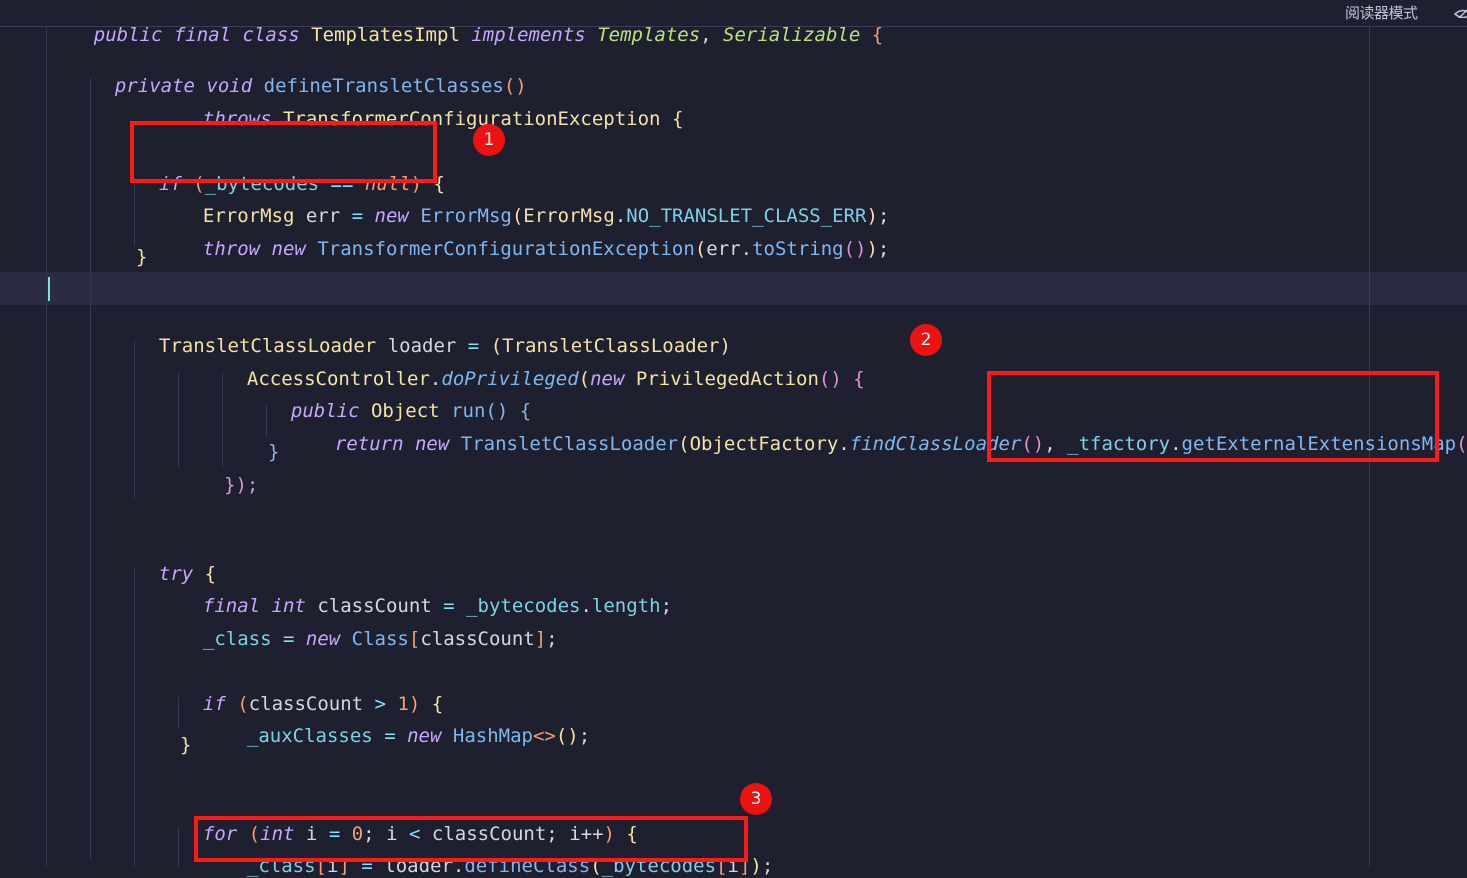 This screenshot has height=878, width=1467. Describe the element at coordinates (723, 249) in the screenshot. I see `var-err: err` at that location.